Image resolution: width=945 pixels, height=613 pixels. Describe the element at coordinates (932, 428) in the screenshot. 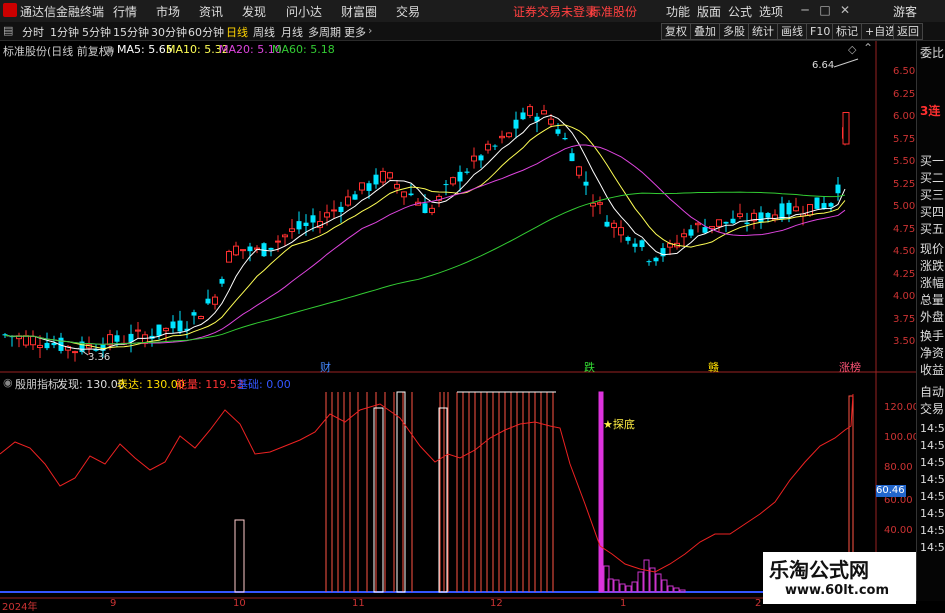

I see `side-time-1: 14:55` at that location.